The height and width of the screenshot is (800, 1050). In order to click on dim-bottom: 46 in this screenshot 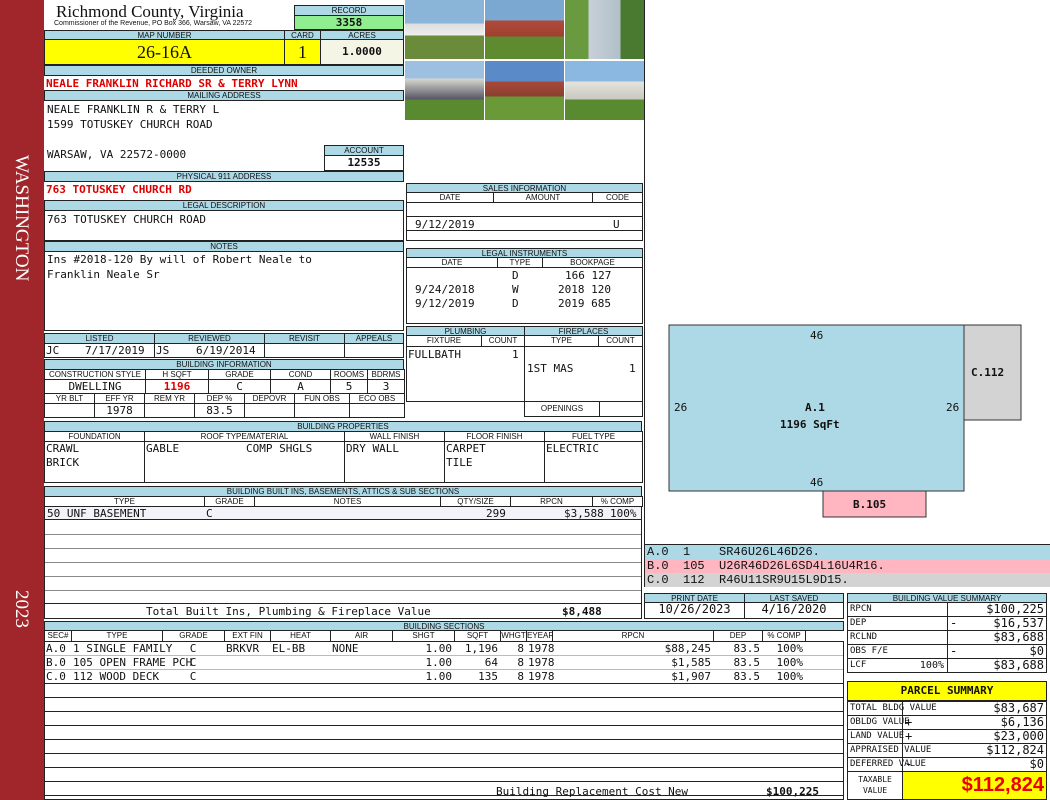, I will do `click(817, 482)`.